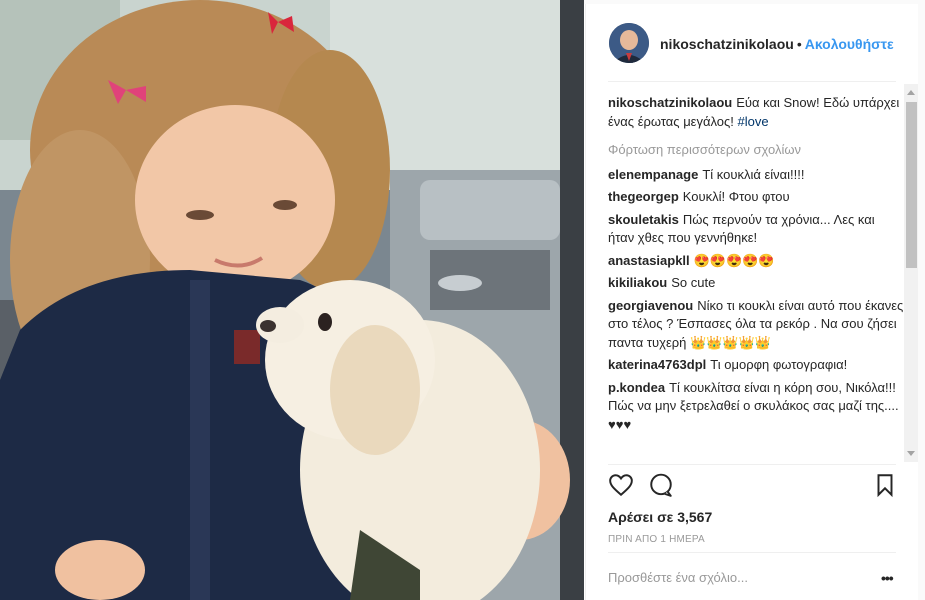  I want to click on actions-divider, so click(752, 464).